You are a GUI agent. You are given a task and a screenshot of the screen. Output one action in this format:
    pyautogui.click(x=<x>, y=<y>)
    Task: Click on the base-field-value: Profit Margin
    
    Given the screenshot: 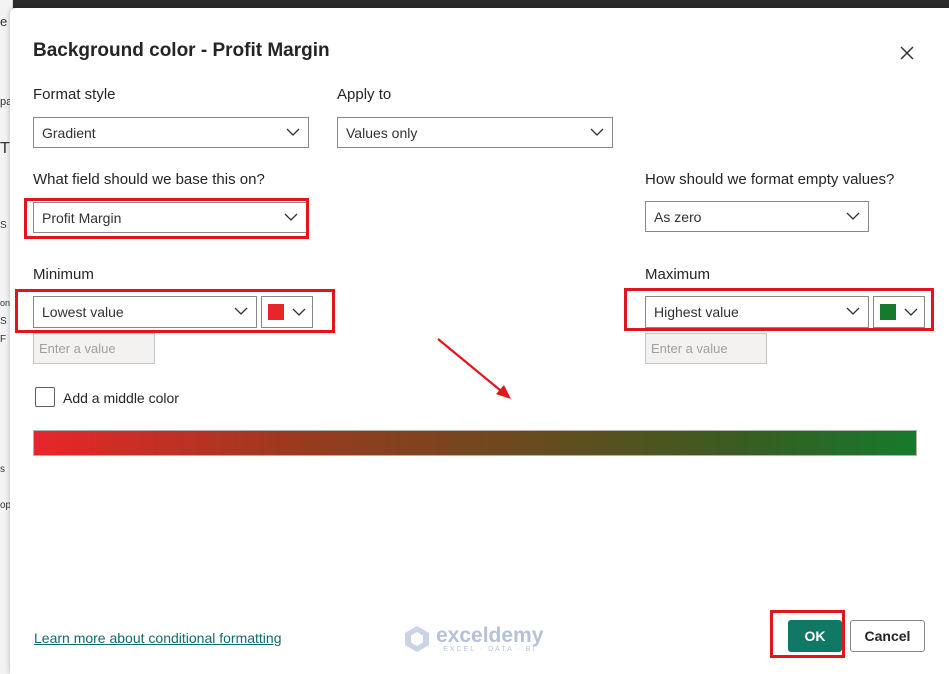 What is the action you would take?
    pyautogui.click(x=82, y=217)
    